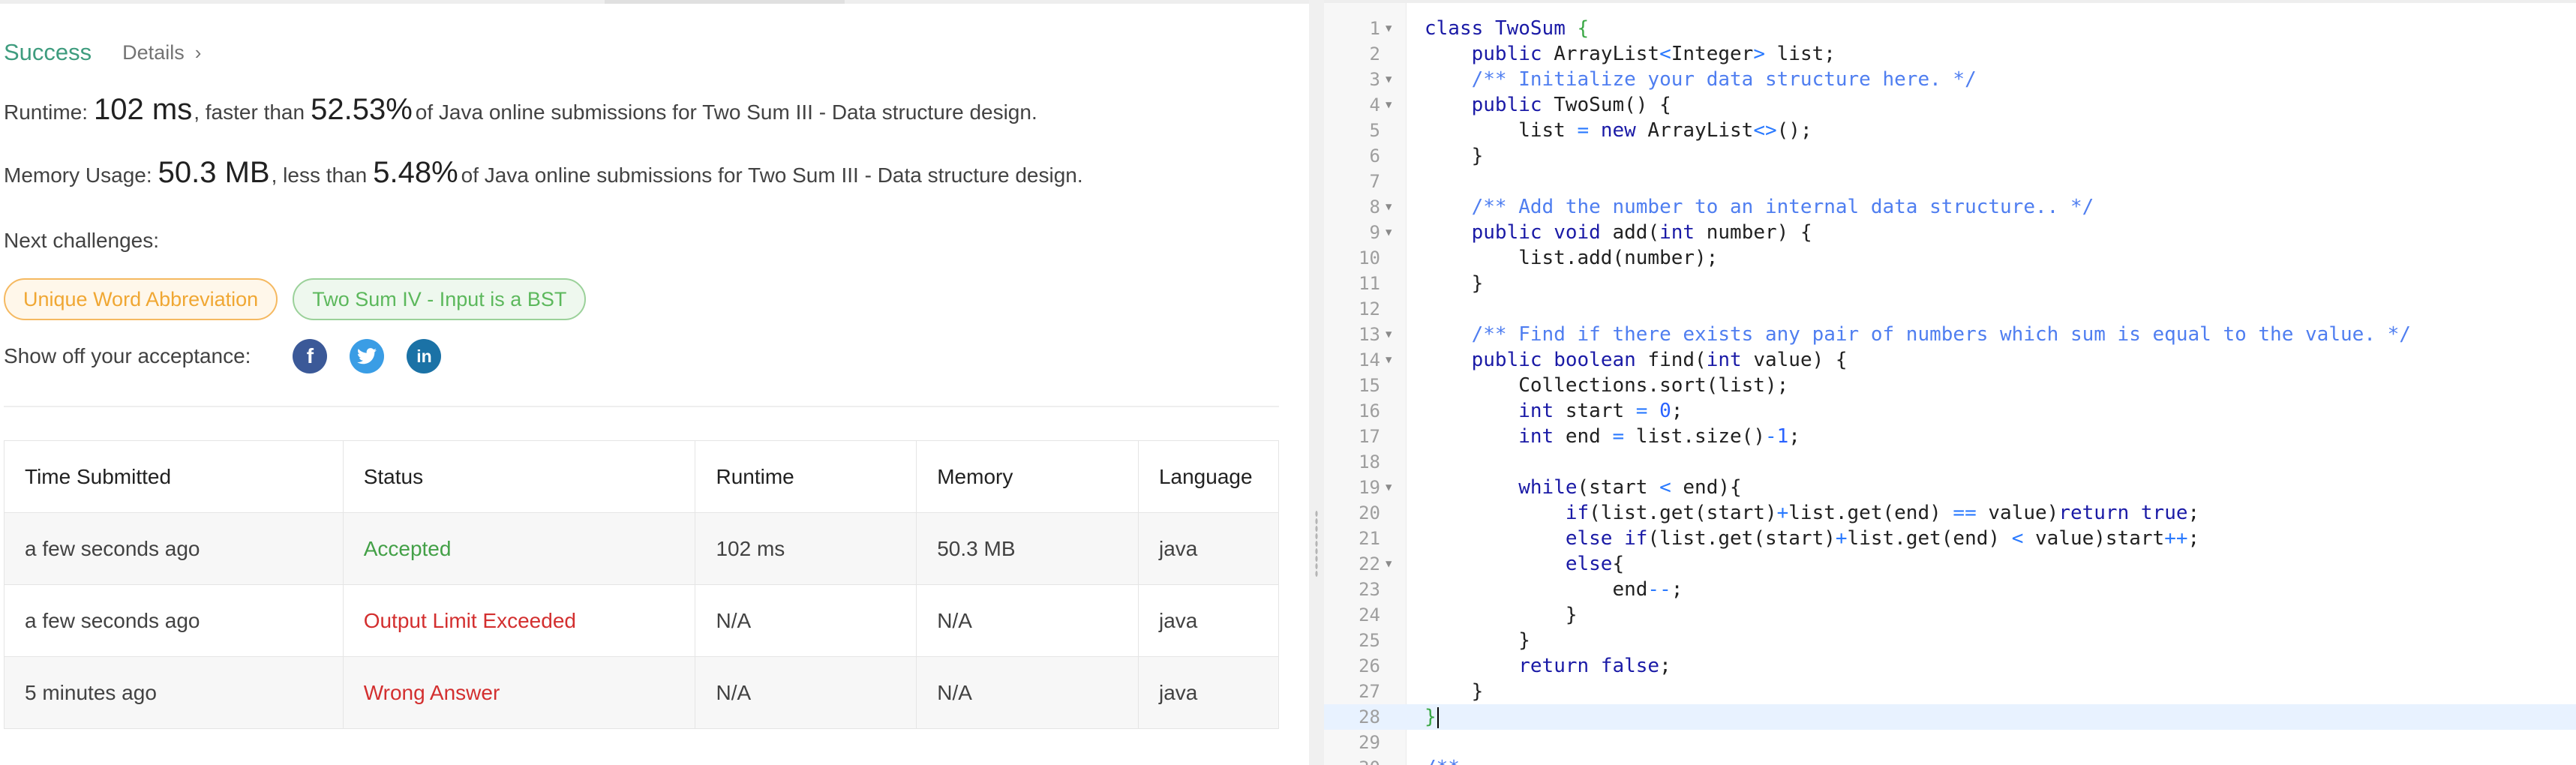  Describe the element at coordinates (198, 52) in the screenshot. I see `chevron-right-icon: ›` at that location.